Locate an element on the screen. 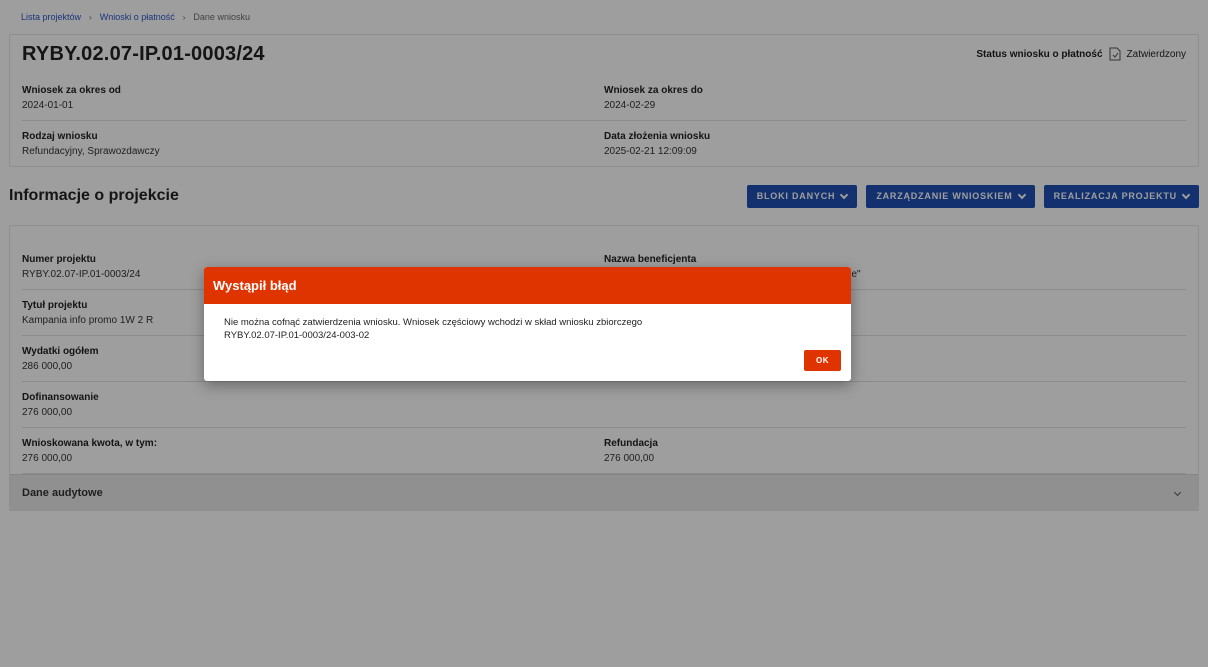 Image resolution: width=1208 pixels, height=667 pixels. error-message-line2: RYBY.02.07-IP.01-0003/24-003-02 is located at coordinates (297, 335).